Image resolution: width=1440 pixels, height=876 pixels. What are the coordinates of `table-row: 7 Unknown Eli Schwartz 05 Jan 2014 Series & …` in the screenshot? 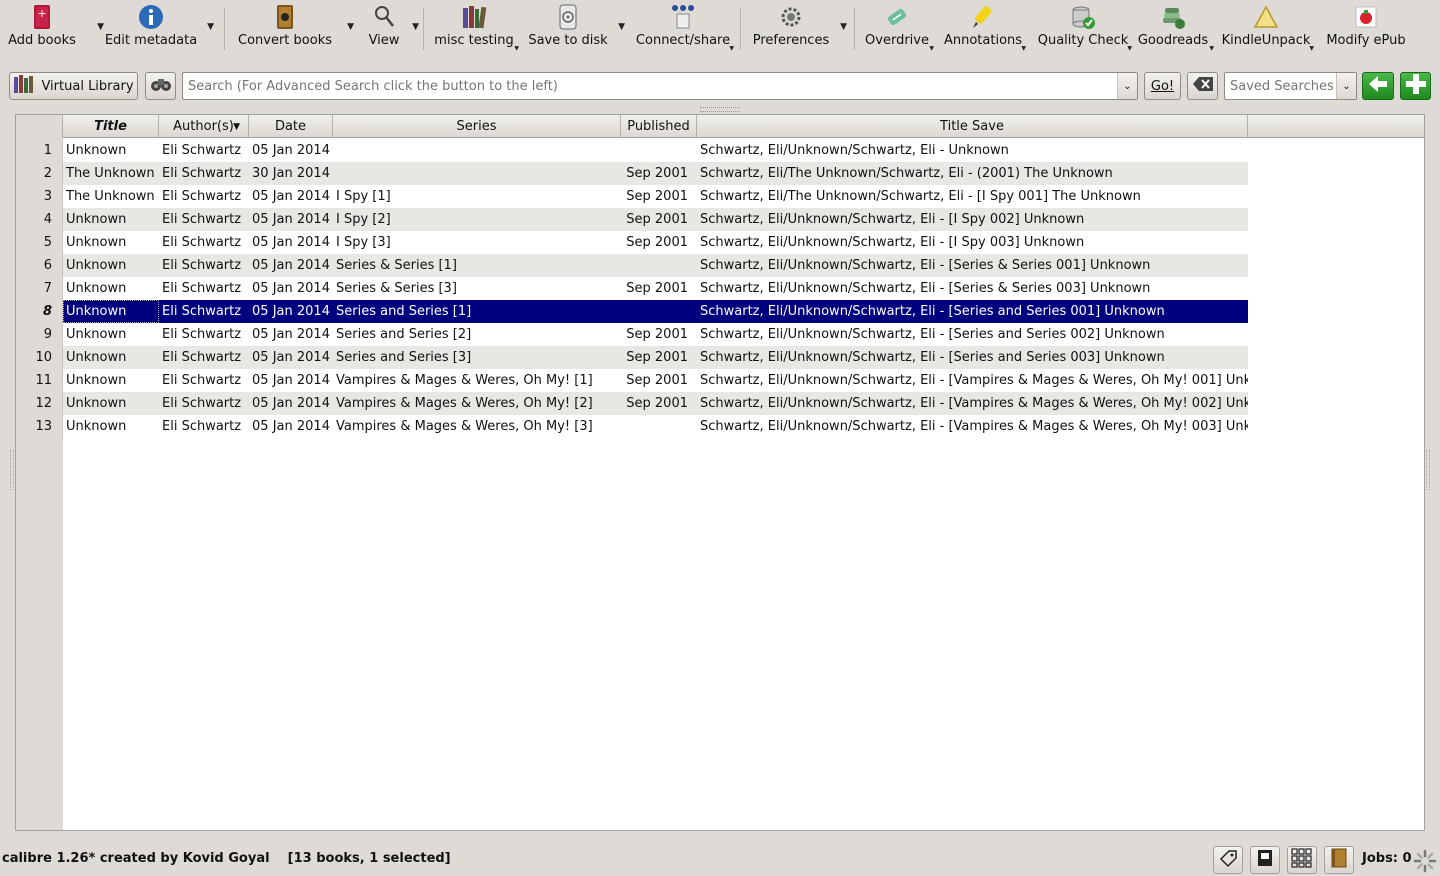 It's located at (632, 288).